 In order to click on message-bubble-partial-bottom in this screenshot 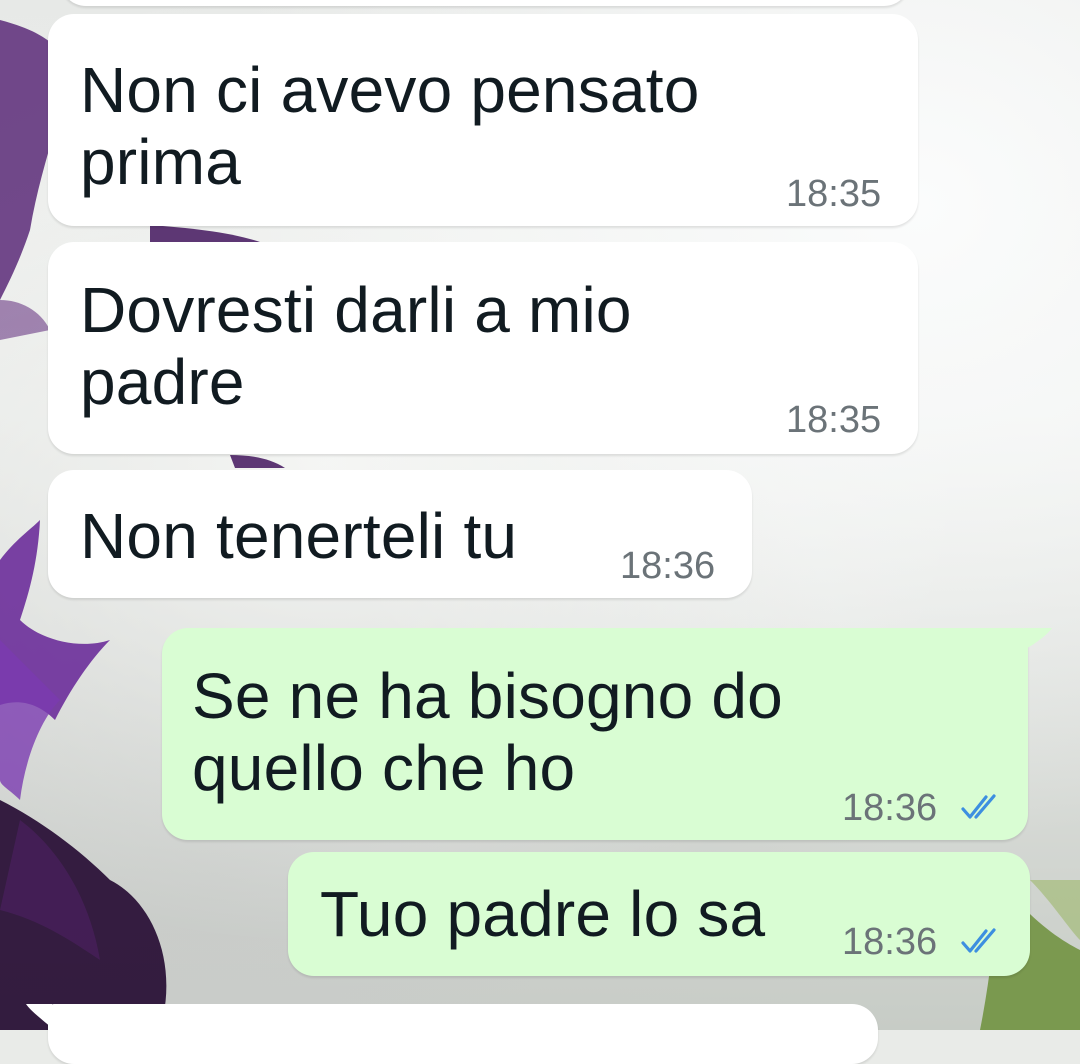, I will do `click(463, 1034)`.